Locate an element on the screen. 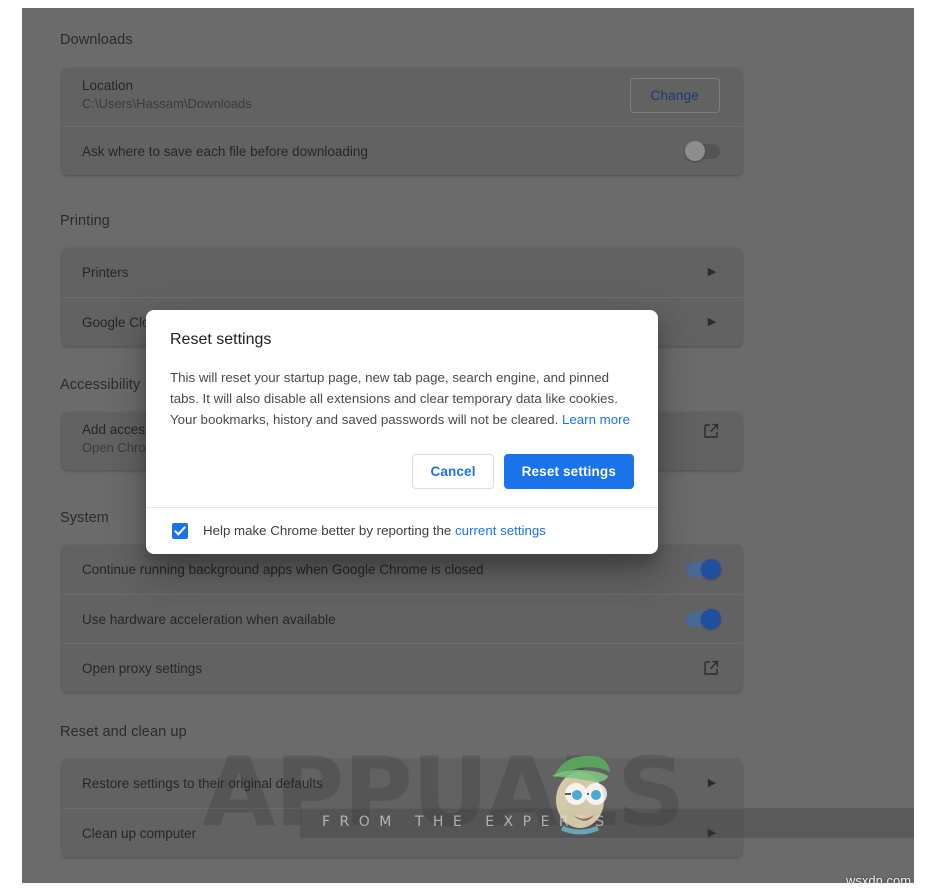 The height and width of the screenshot is (891, 930). report-settings-label-text: Help make Chrome better by reporting the is located at coordinates (329, 531).